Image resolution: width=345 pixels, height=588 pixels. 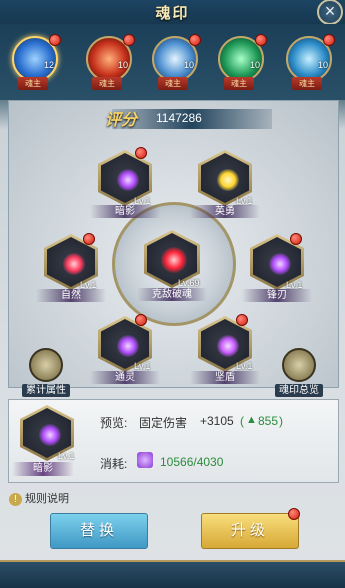 I want to click on hero-level: 12, so click(x=48, y=65).